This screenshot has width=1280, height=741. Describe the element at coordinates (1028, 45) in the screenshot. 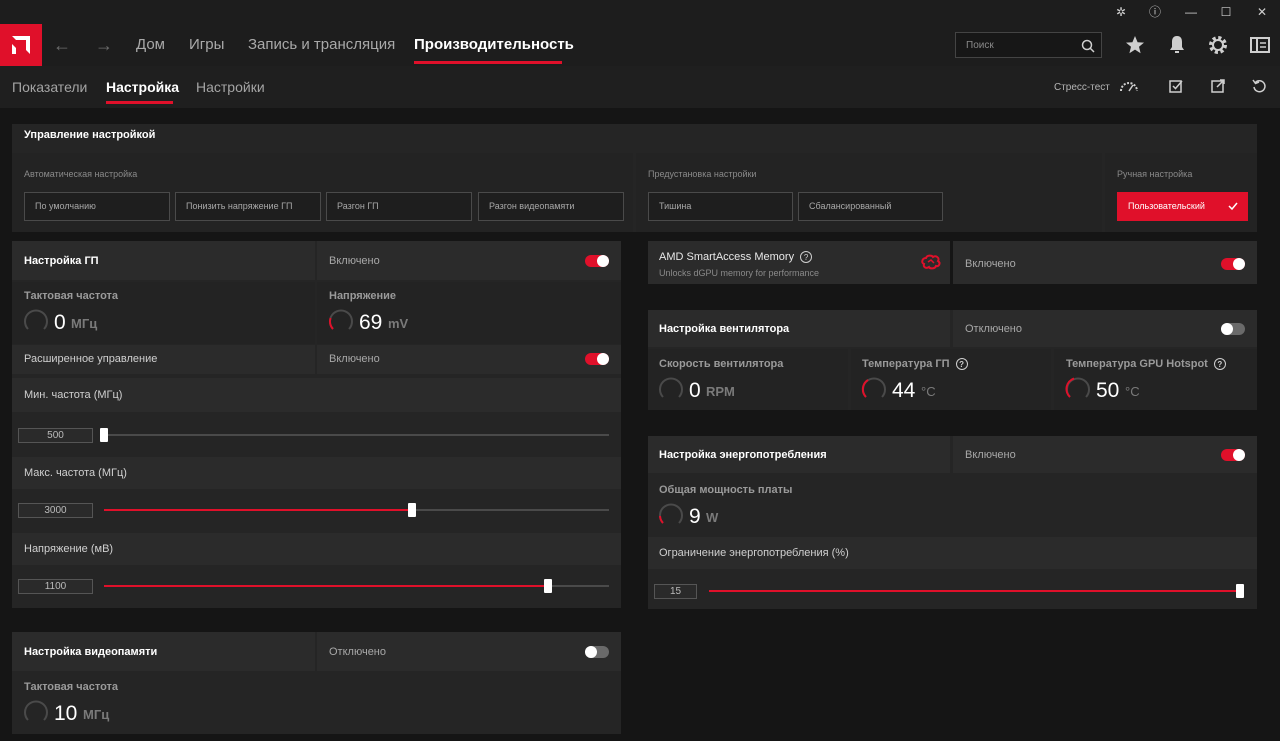

I see `search-input: Поиск` at that location.